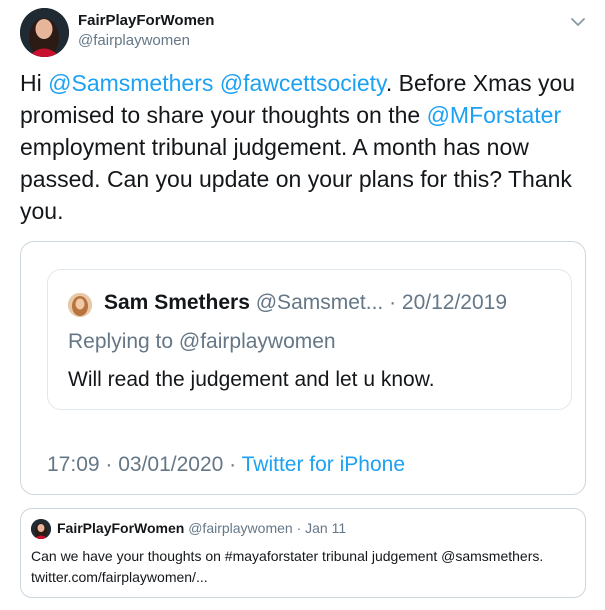 This screenshot has height=610, width=605. What do you see at coordinates (323, 464) in the screenshot?
I see `quoted-source-link: Twitter for iPhone` at bounding box center [323, 464].